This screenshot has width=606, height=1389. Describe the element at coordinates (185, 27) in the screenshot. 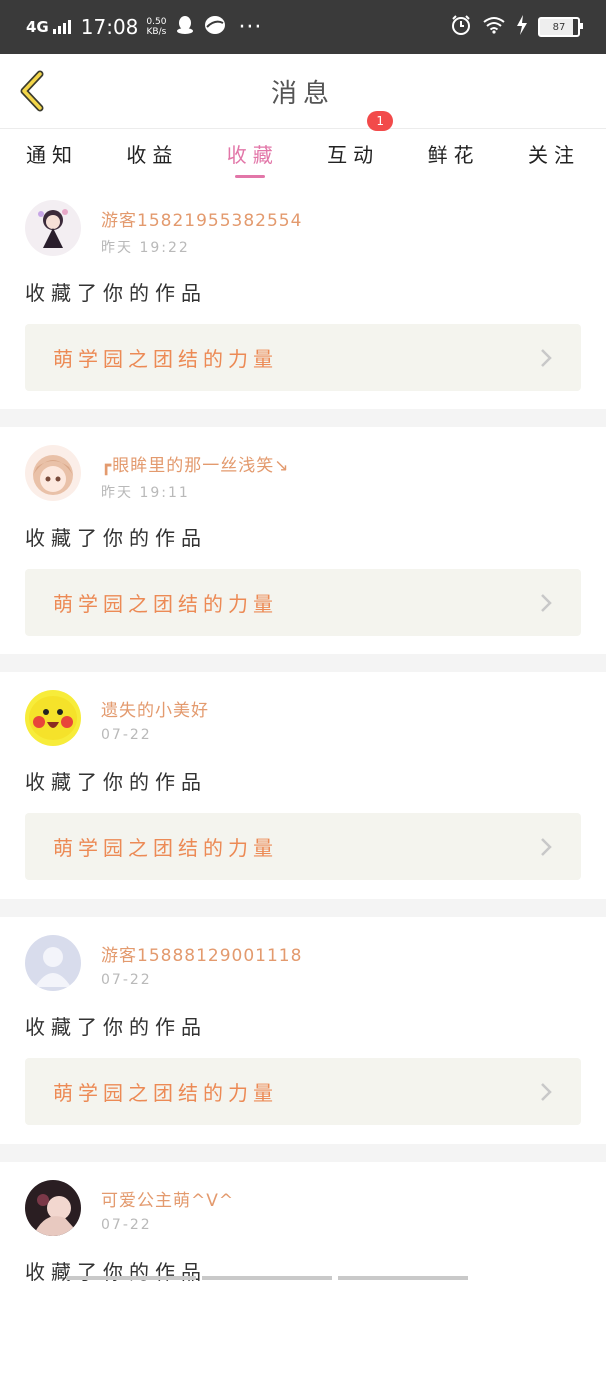

I see `qq-icon` at that location.